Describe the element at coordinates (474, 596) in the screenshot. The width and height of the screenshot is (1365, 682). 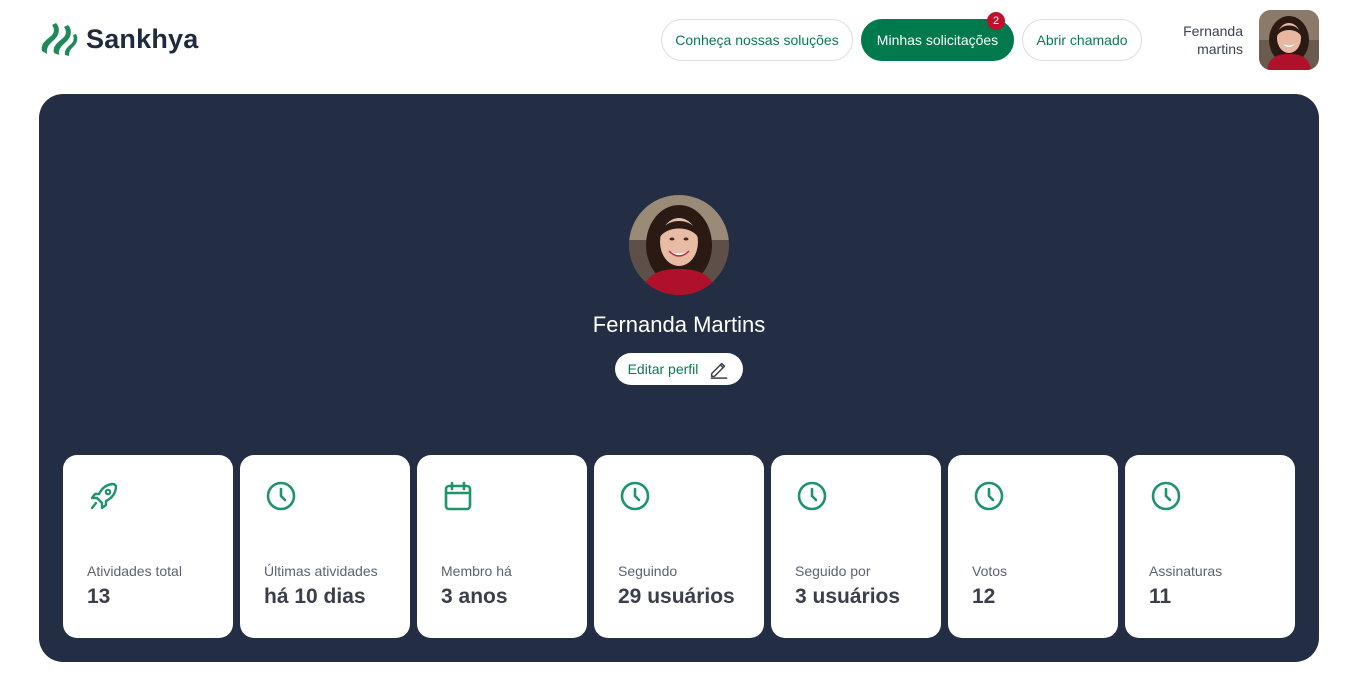
I see `stat-value: 3 anos` at that location.